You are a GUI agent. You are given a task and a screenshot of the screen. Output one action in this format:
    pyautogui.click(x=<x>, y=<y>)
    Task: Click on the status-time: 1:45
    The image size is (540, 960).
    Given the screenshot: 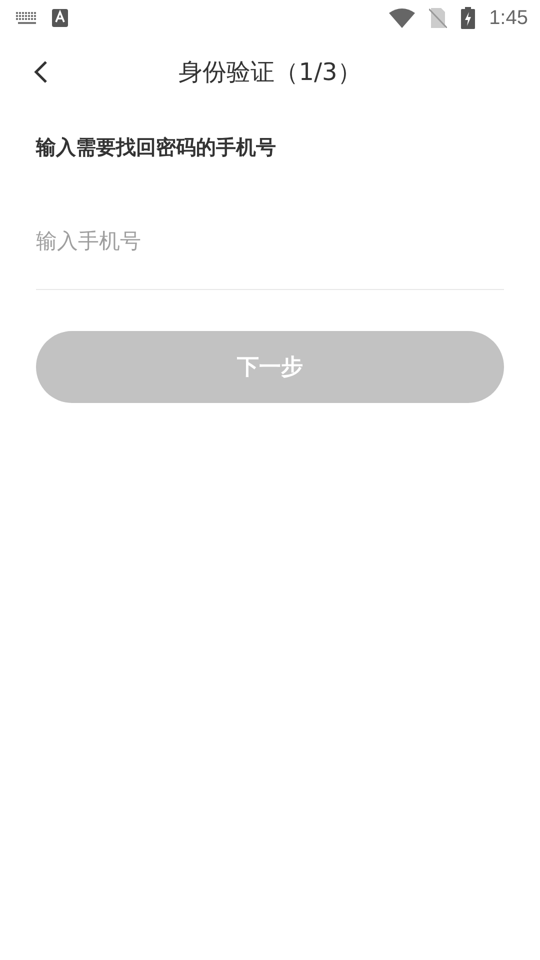 What is the action you would take?
    pyautogui.click(x=508, y=18)
    